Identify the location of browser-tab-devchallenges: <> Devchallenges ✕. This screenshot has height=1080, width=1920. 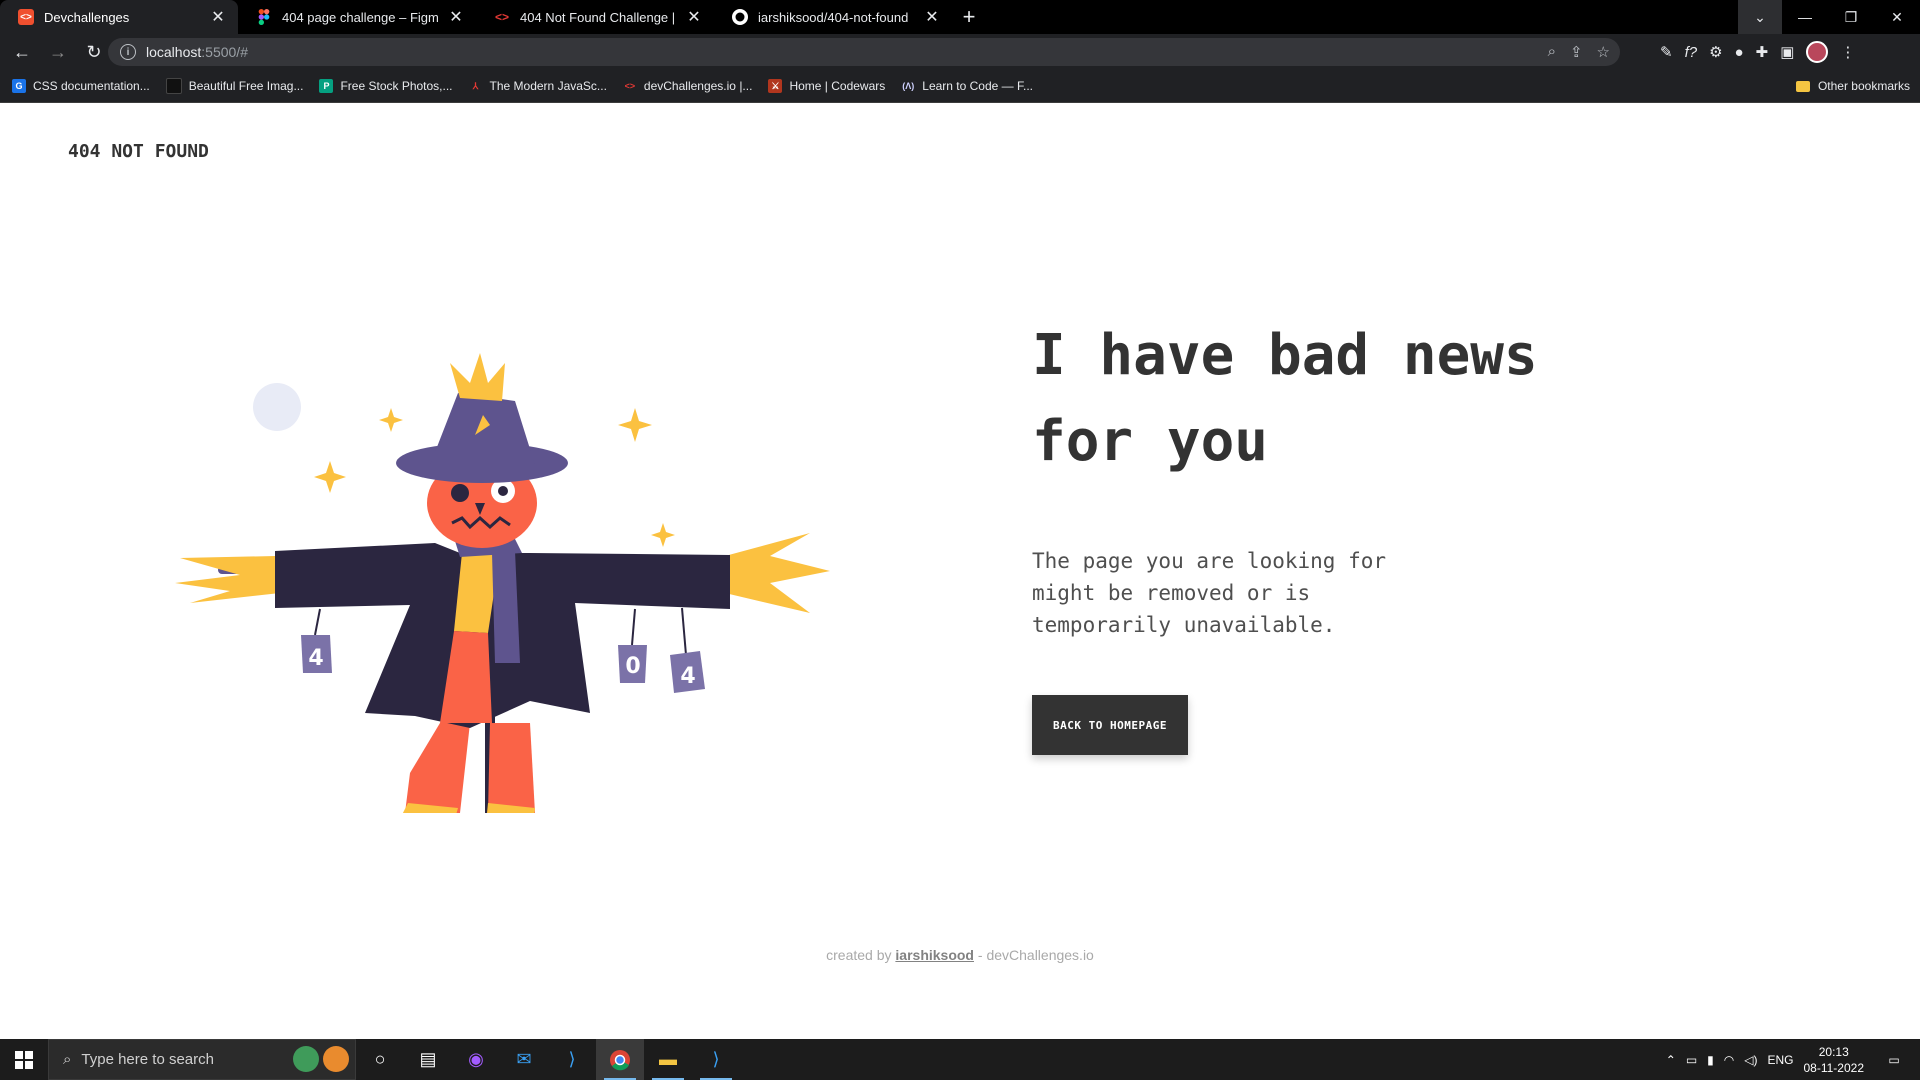
(119, 17).